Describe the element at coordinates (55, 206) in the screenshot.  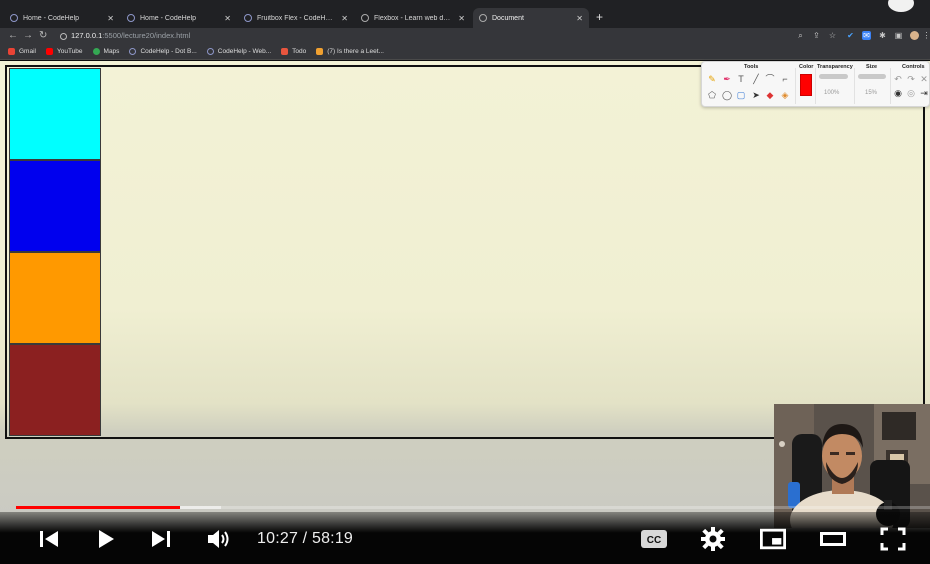
I see `box-blue` at that location.